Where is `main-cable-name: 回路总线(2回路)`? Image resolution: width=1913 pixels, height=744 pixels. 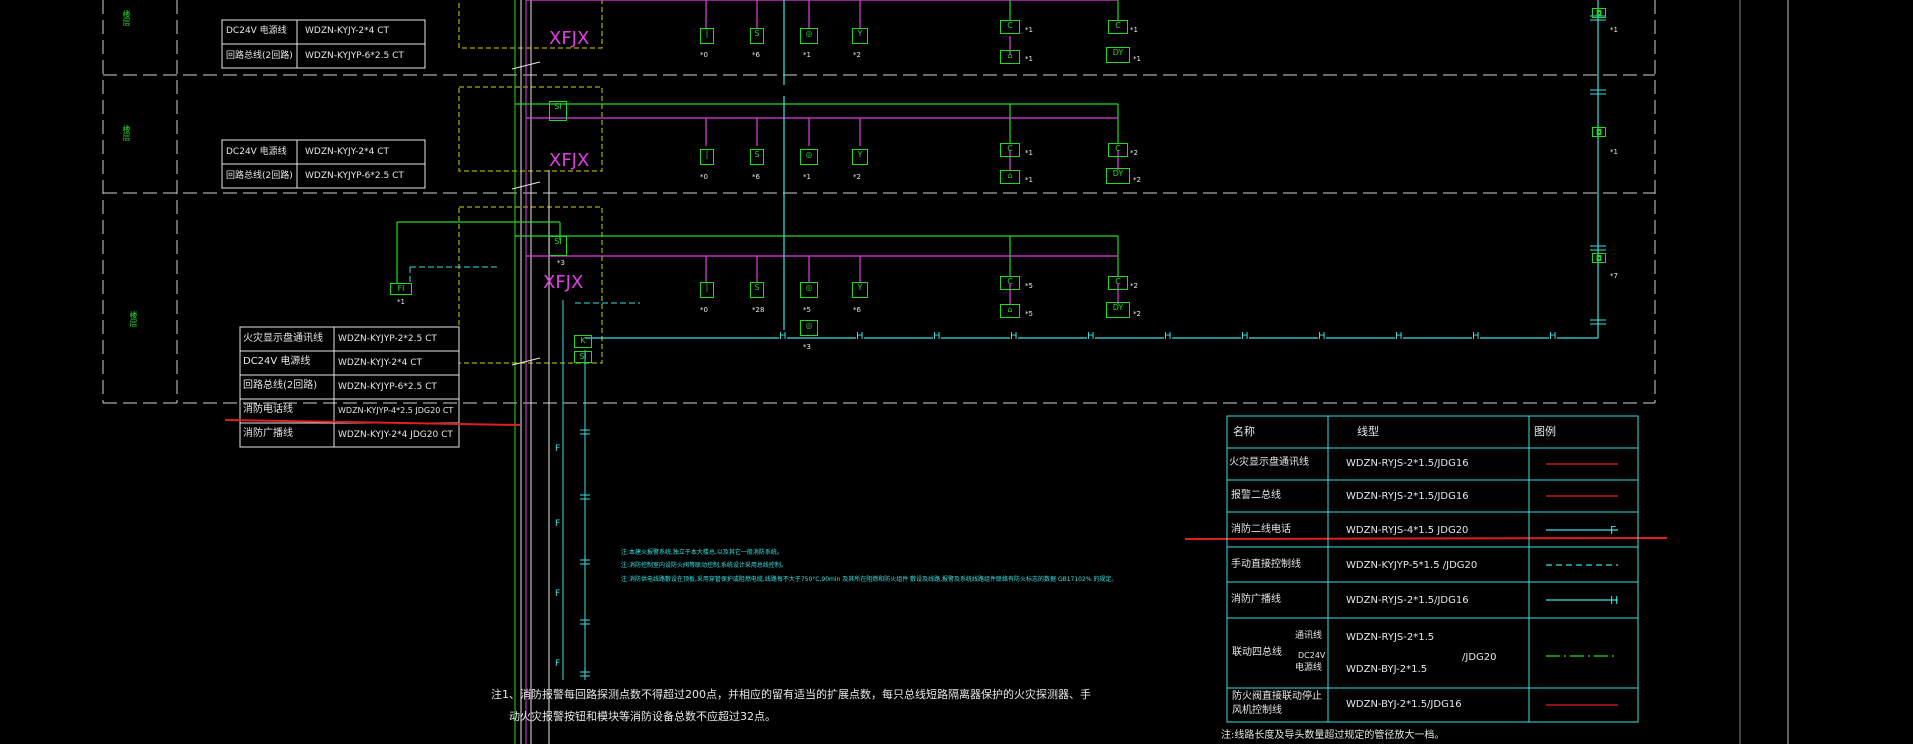
main-cable-name: 回路总线(2回路) is located at coordinates (280, 385).